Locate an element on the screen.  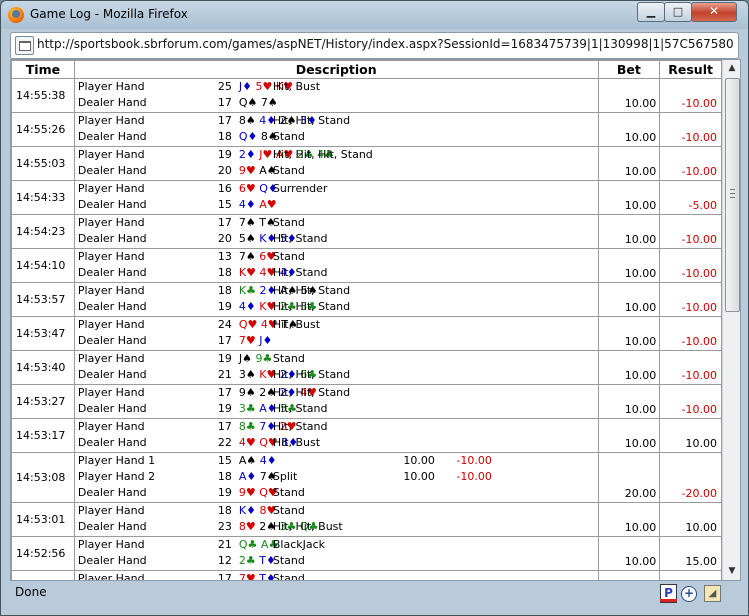
card-rank: 7 is located at coordinates (242, 256).